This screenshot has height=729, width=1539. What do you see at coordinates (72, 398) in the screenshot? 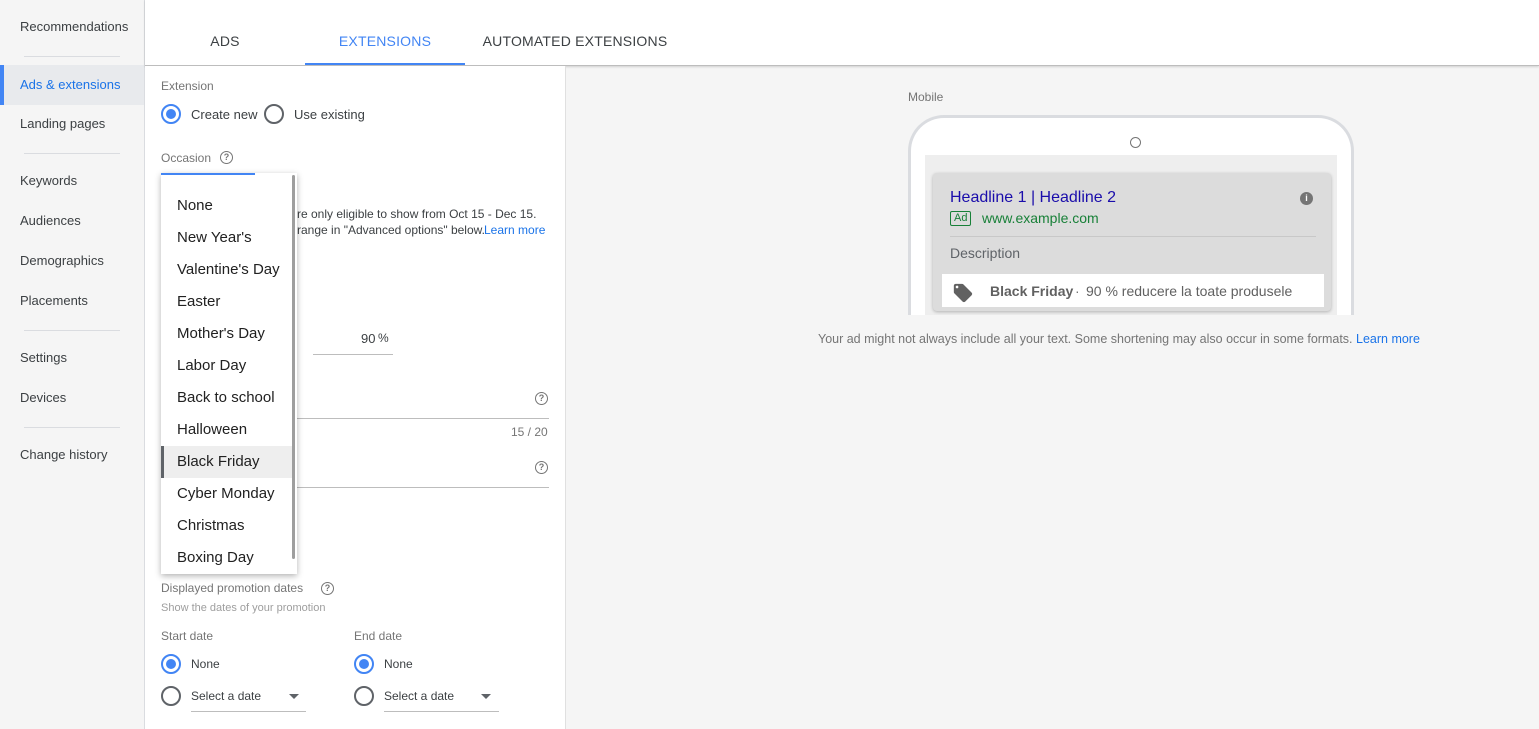
I see `sidebar-item-devices: Devices` at bounding box center [72, 398].